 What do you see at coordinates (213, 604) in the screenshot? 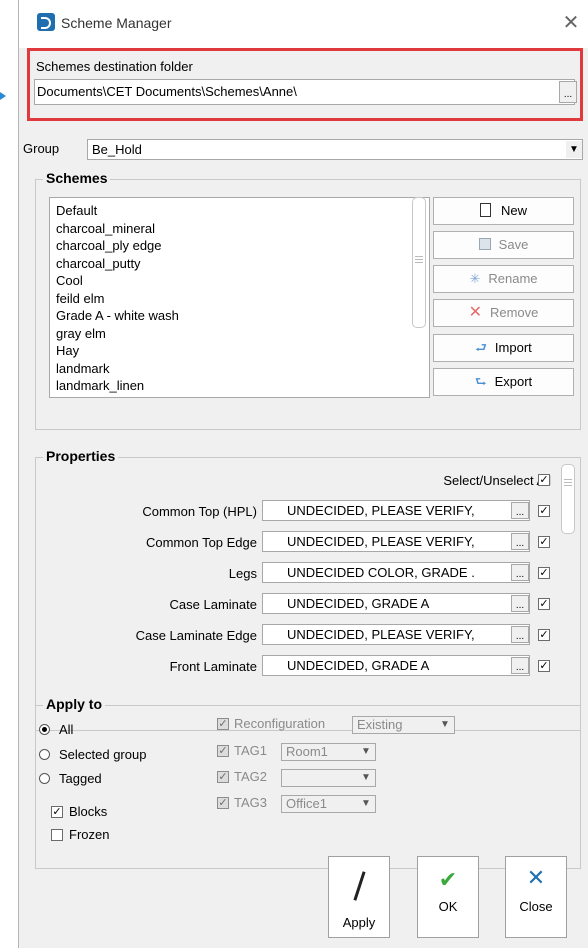
I see `property-label: Case Laminate` at bounding box center [213, 604].